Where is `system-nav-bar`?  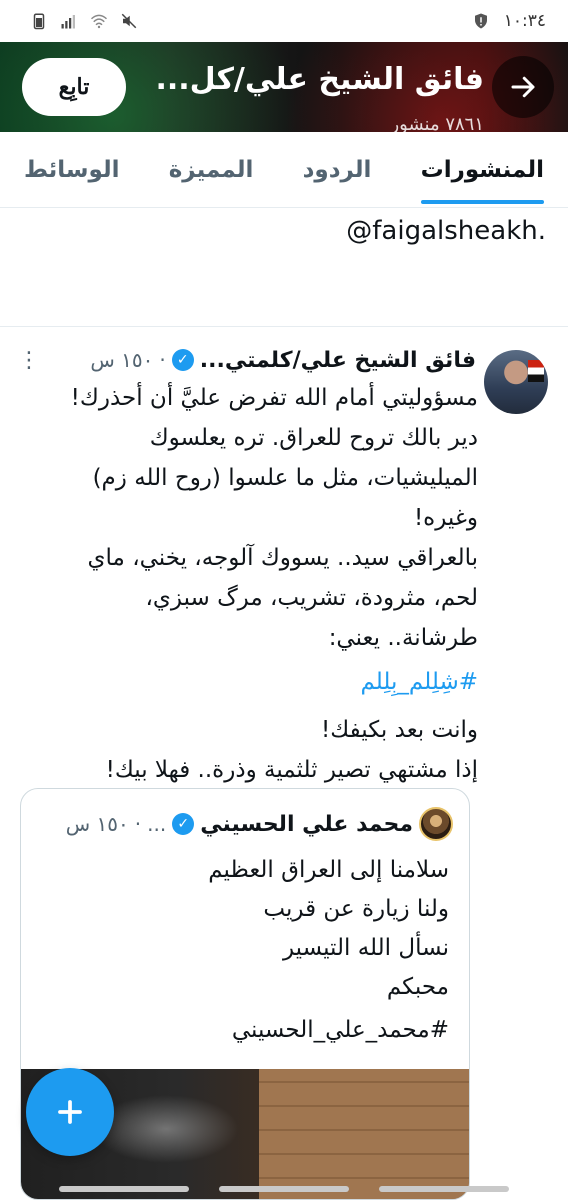 system-nav-bar is located at coordinates (284, 1190).